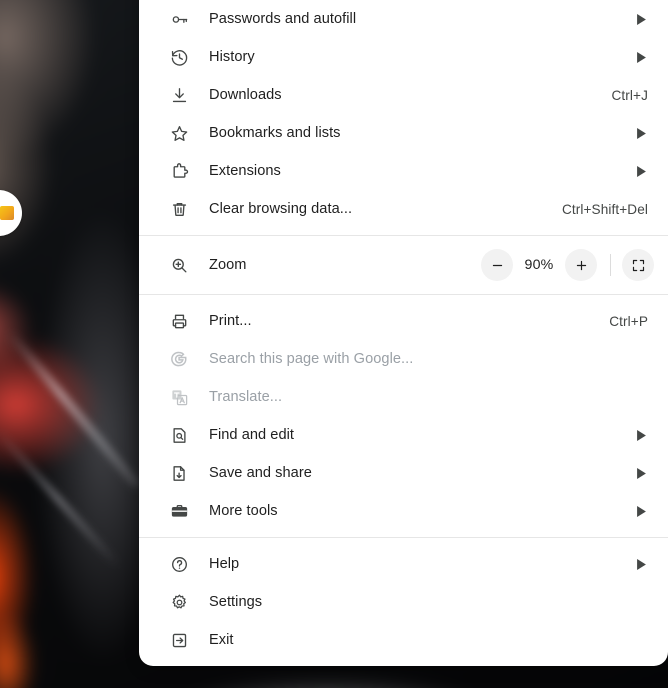 This screenshot has width=668, height=688. What do you see at coordinates (179, 19) in the screenshot?
I see `key-icon` at bounding box center [179, 19].